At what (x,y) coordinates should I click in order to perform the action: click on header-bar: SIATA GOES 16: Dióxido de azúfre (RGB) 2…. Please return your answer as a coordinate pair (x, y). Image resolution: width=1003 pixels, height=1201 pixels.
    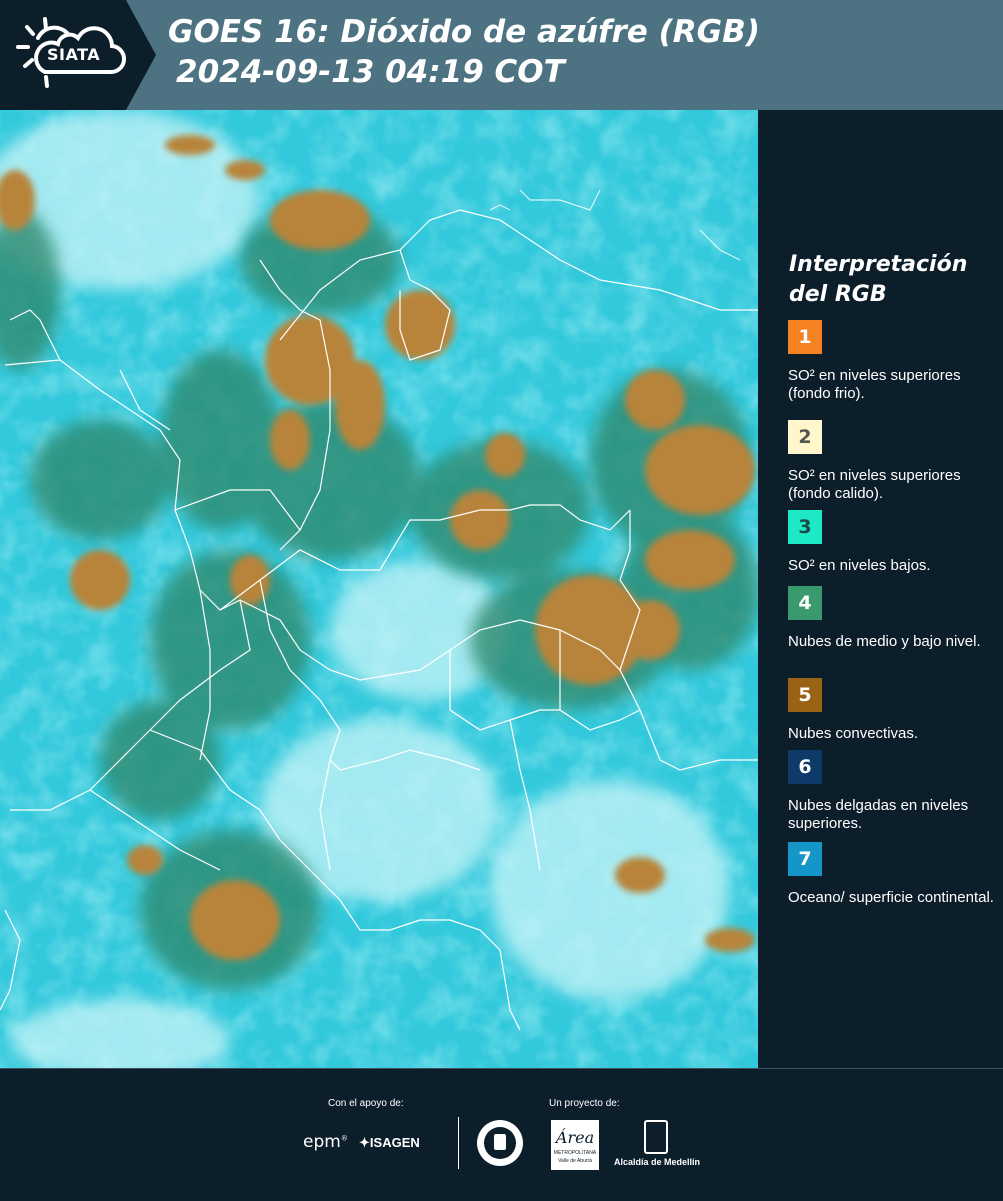
    Looking at the image, I should click on (501, 55).